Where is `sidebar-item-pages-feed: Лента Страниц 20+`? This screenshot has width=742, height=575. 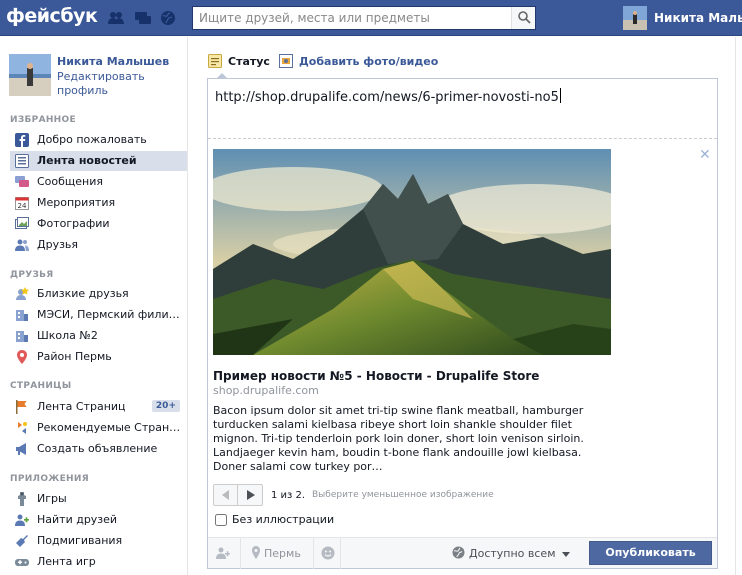
sidebar-item-pages-feed: Лента Страниц 20+ is located at coordinates (98, 407).